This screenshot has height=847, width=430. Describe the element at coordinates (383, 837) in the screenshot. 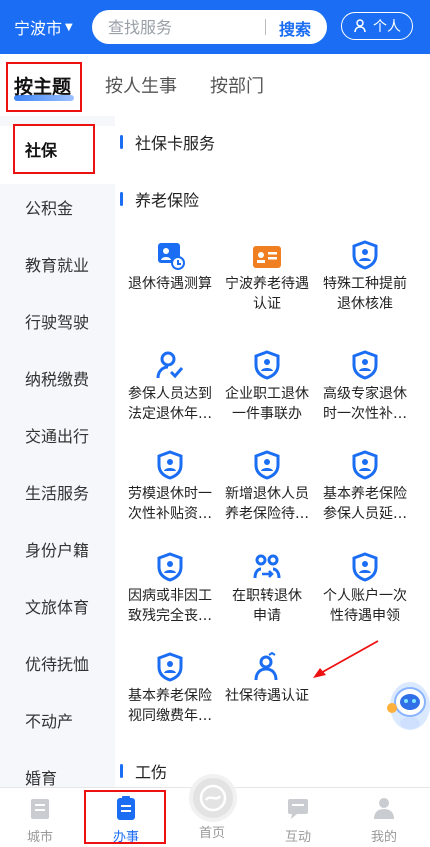

I see `tab-label: 我的` at that location.